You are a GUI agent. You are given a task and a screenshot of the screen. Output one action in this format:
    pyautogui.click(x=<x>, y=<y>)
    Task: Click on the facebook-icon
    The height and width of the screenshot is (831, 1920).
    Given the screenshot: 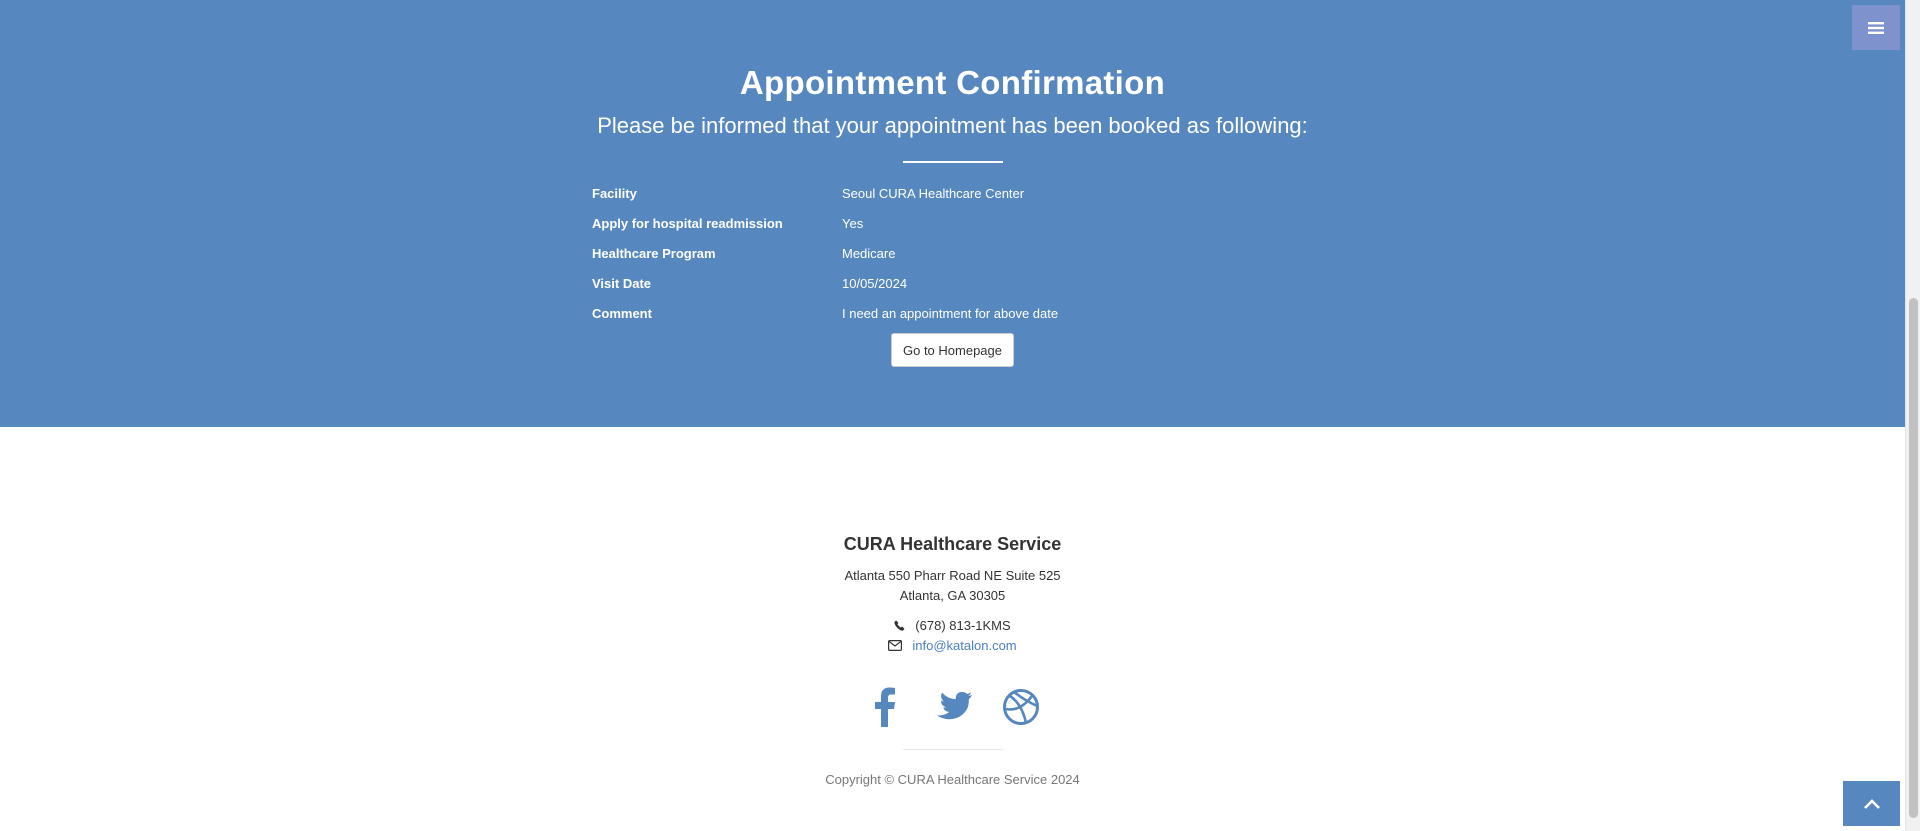 What is the action you would take?
    pyautogui.click(x=885, y=707)
    